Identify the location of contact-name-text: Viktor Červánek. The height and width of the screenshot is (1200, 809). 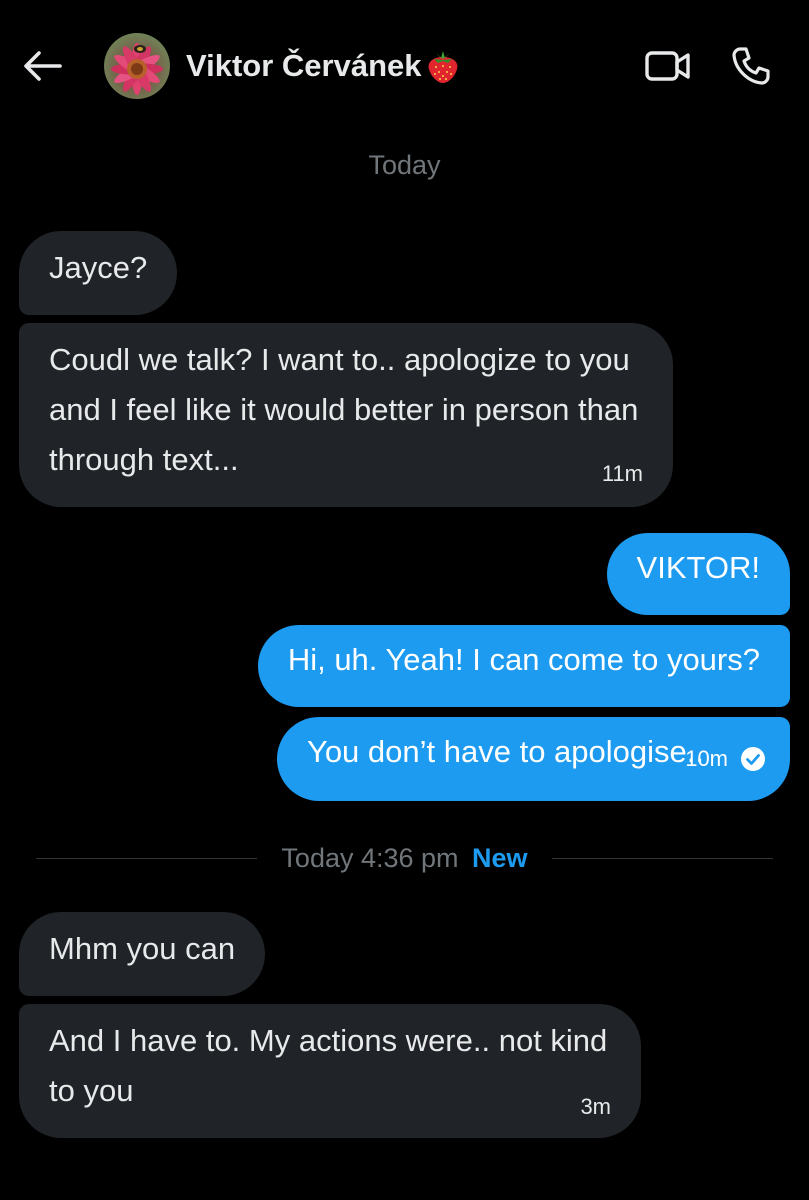
(304, 65).